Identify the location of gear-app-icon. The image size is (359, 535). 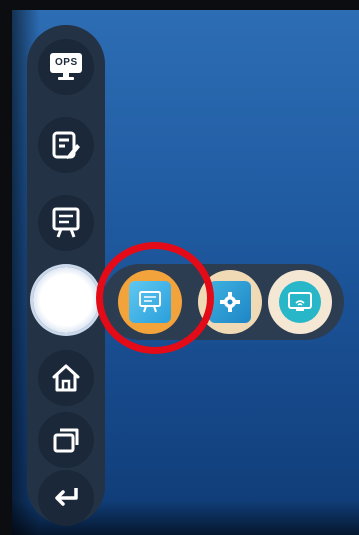
(230, 302).